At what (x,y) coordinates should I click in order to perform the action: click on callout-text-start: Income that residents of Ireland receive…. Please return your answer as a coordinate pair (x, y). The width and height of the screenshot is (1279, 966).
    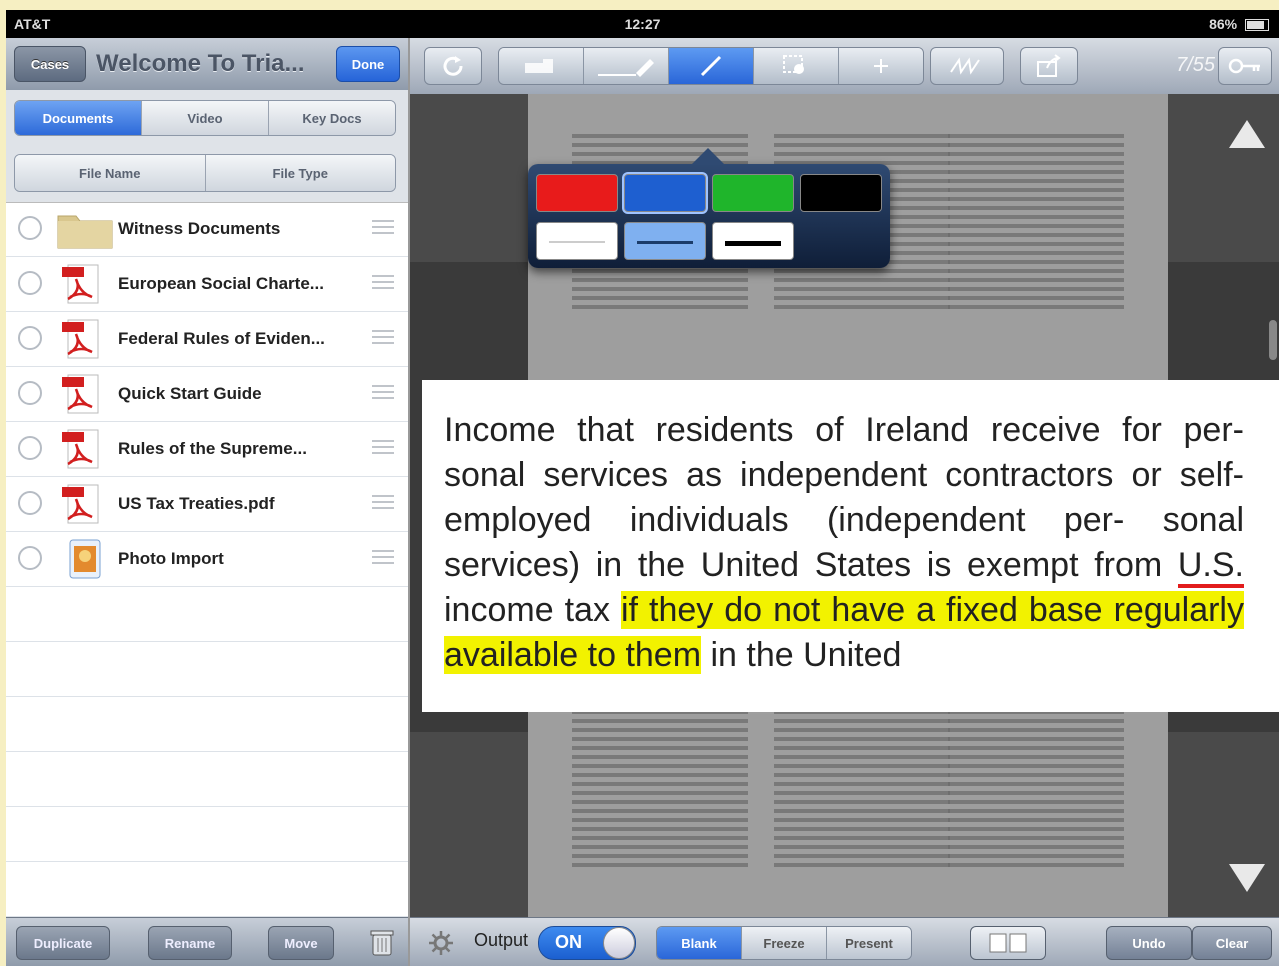
    Looking at the image, I should click on (844, 497).